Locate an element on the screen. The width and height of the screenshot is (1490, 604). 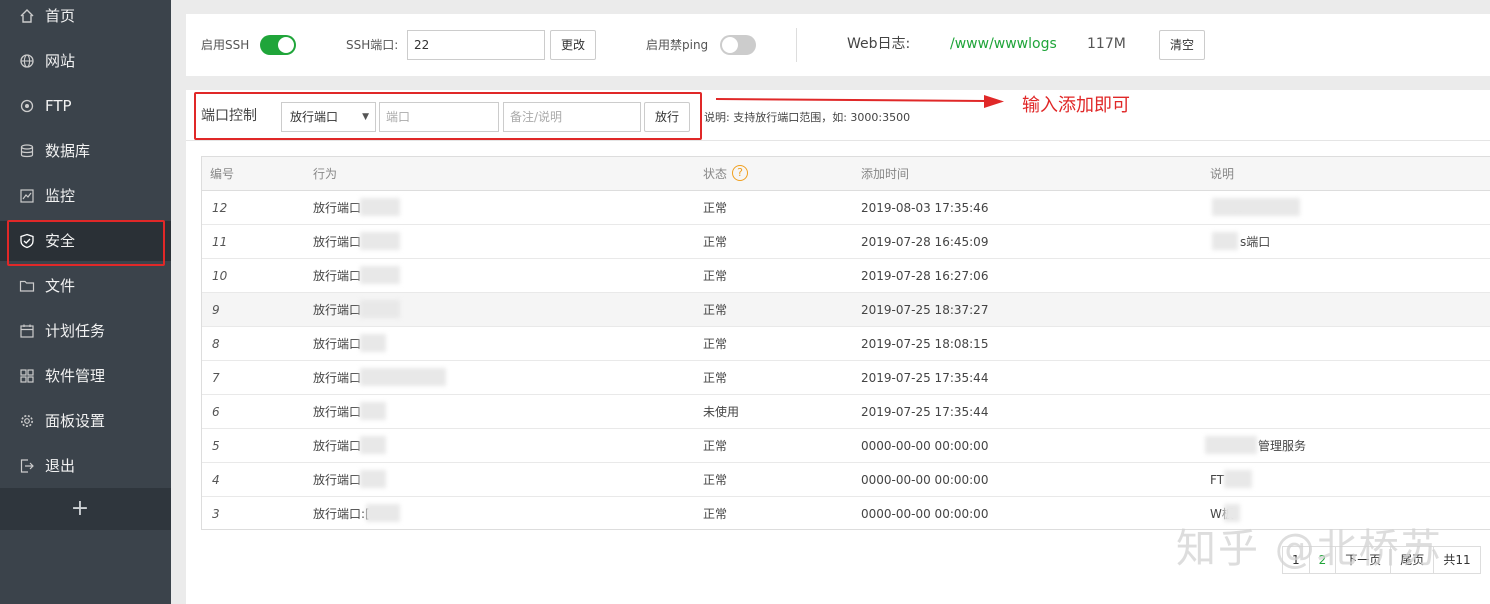
chevron-down-icon: ▼ is located at coordinates (365, 117).